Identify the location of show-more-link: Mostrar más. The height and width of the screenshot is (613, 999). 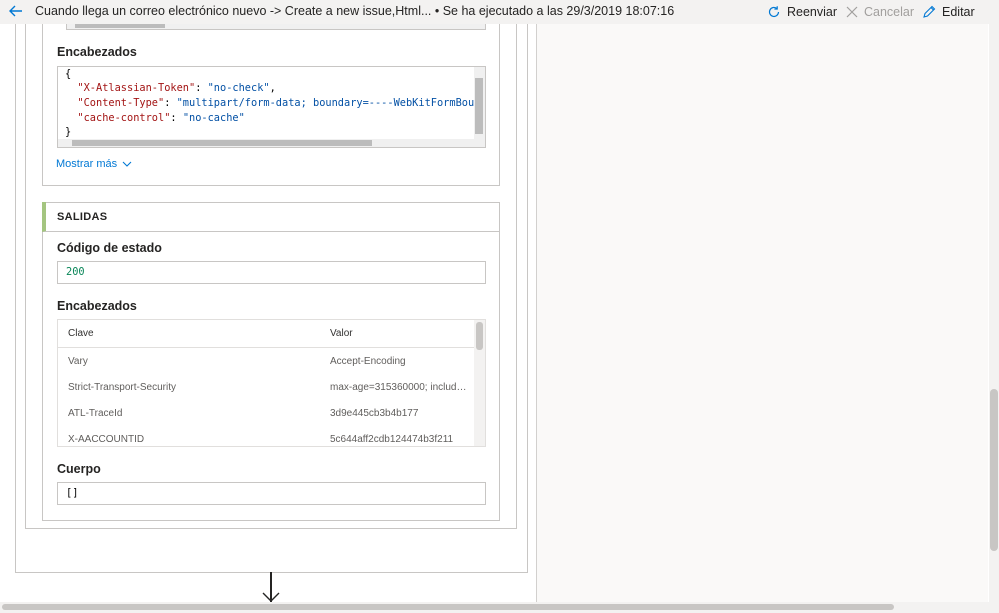
(94, 164).